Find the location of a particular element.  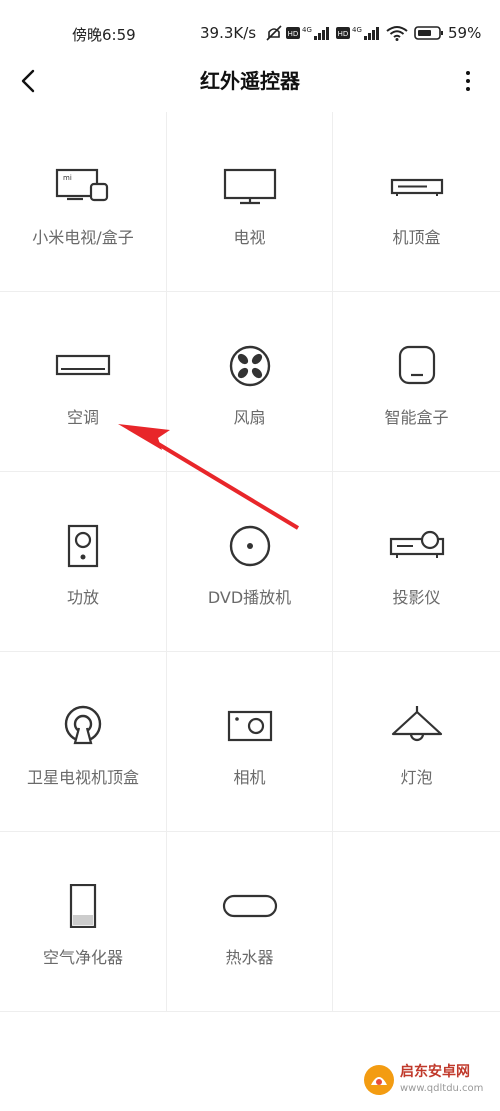

device-label: DVD播放机 is located at coordinates (249, 597).